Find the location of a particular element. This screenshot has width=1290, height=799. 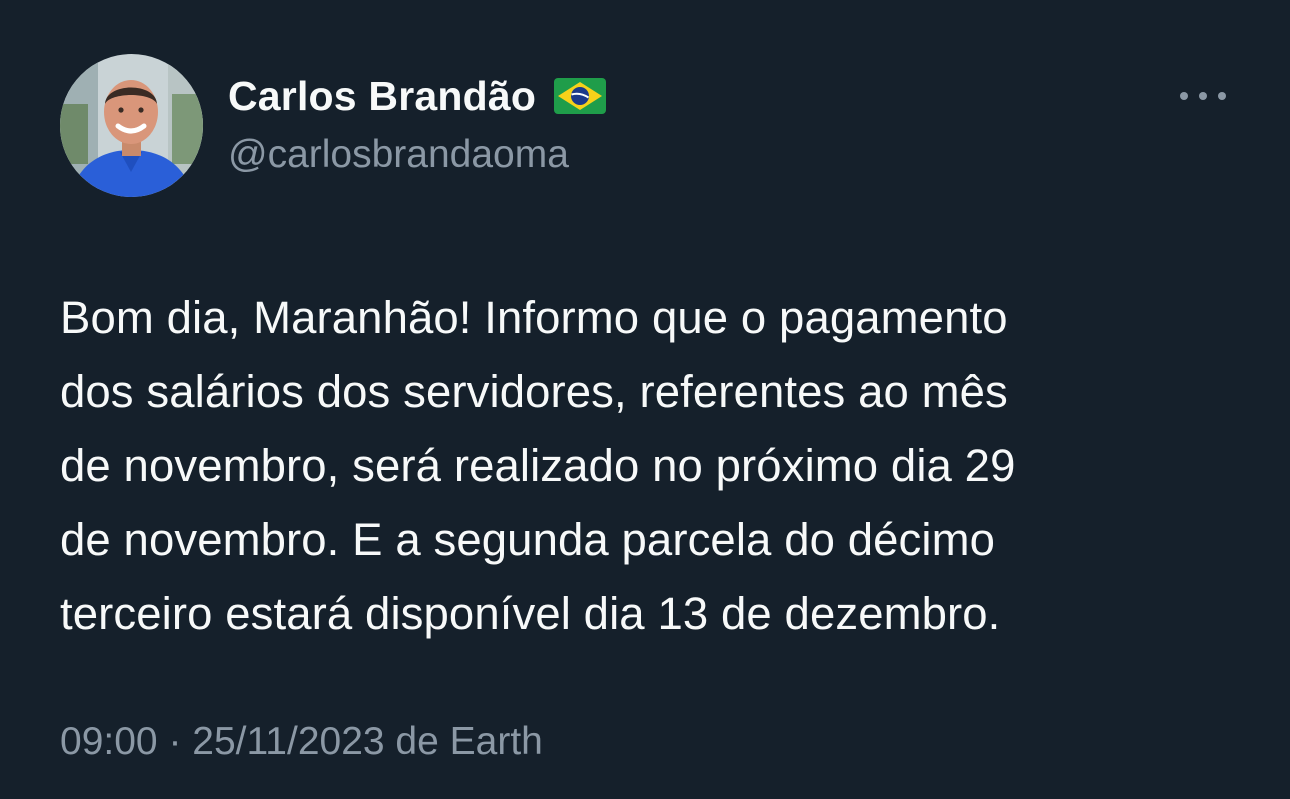

author-handle: @carlosbrandaoma is located at coordinates (398, 155).